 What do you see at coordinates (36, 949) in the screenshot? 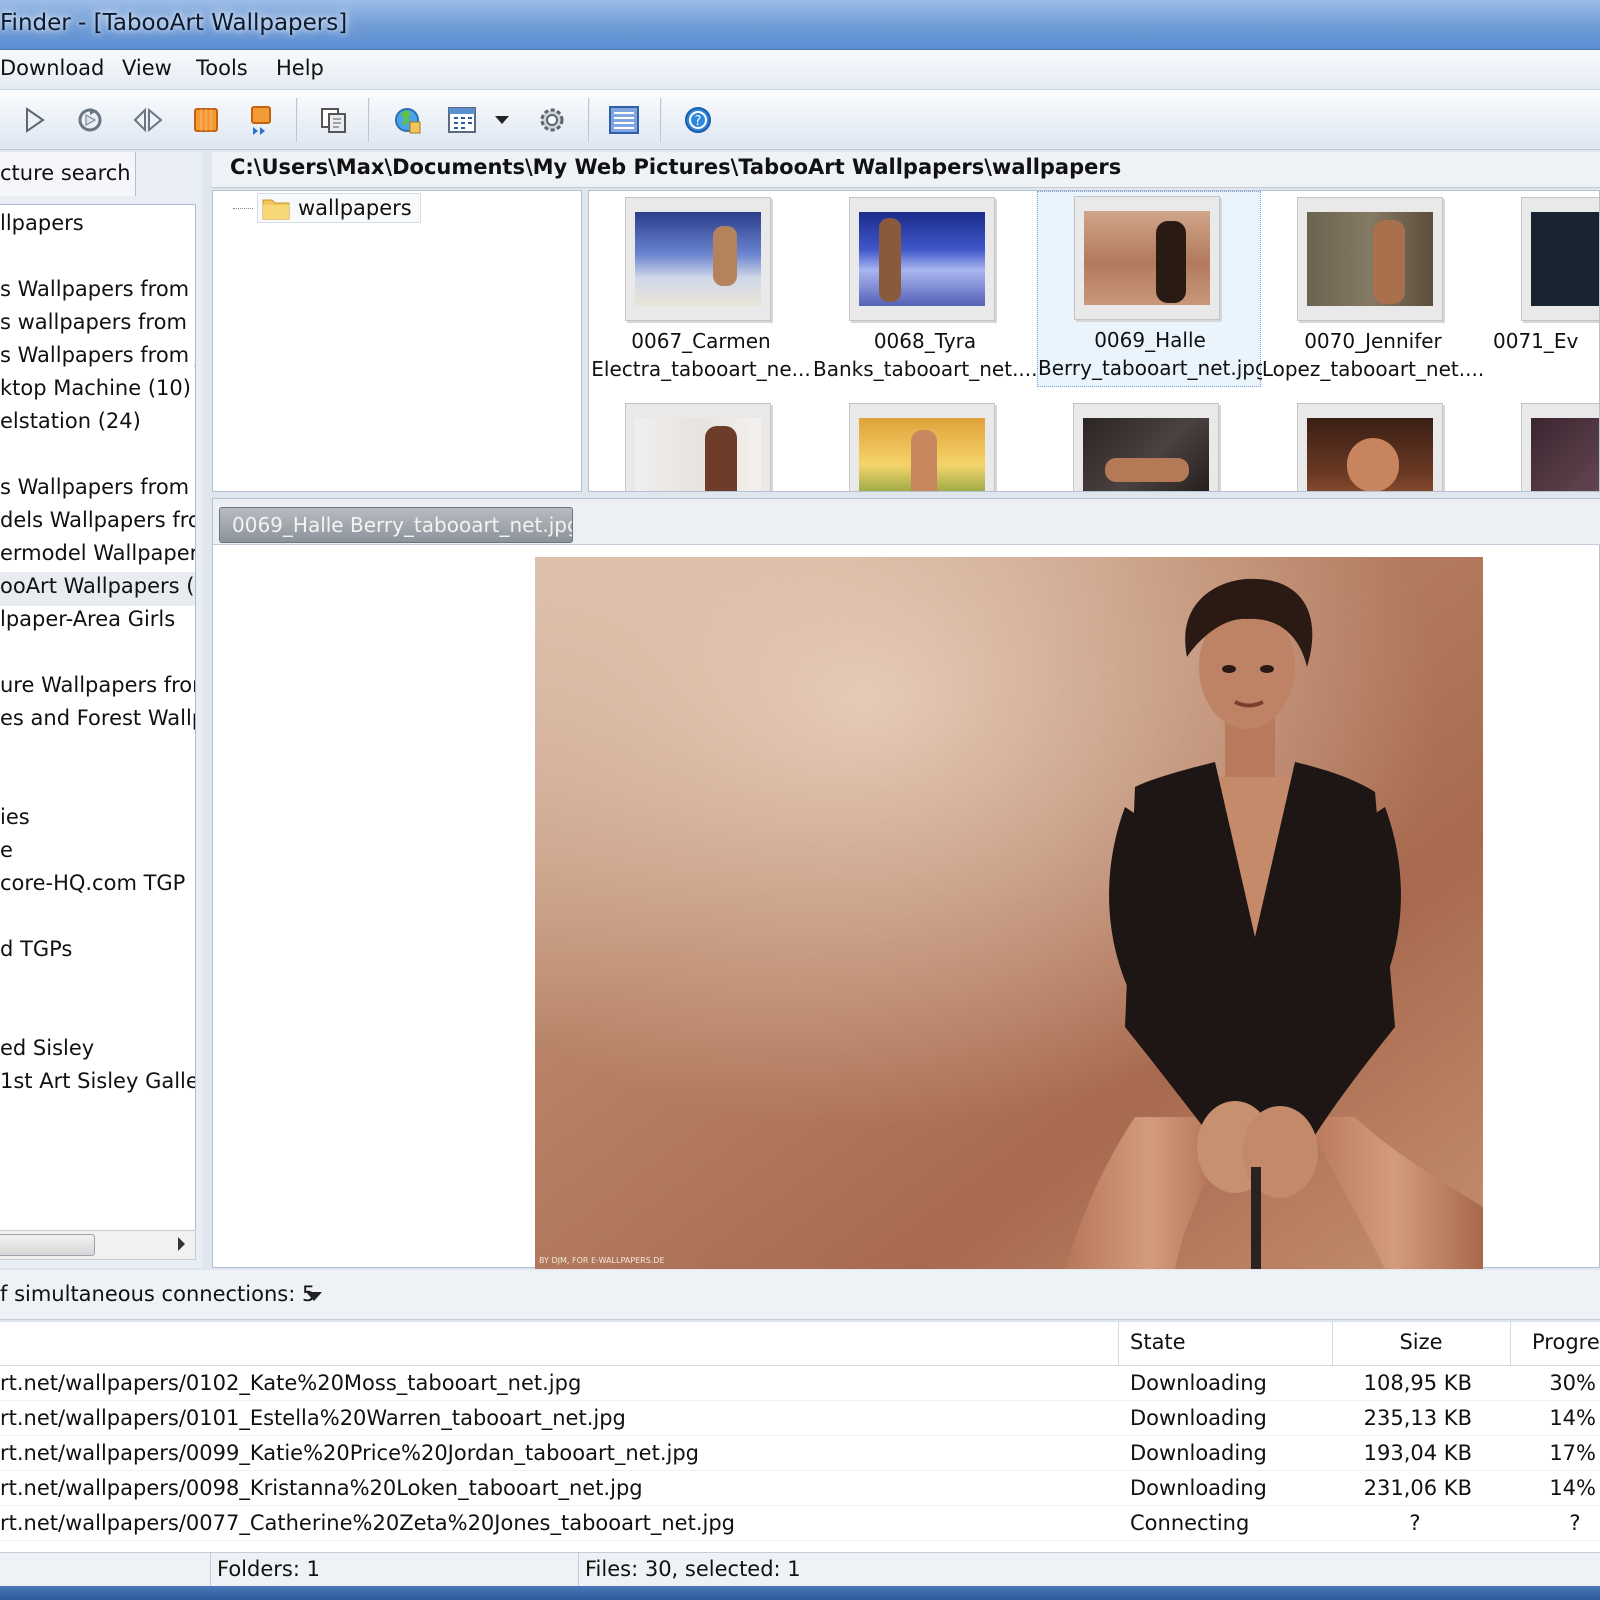
I see `source-item: d TGPs` at bounding box center [36, 949].